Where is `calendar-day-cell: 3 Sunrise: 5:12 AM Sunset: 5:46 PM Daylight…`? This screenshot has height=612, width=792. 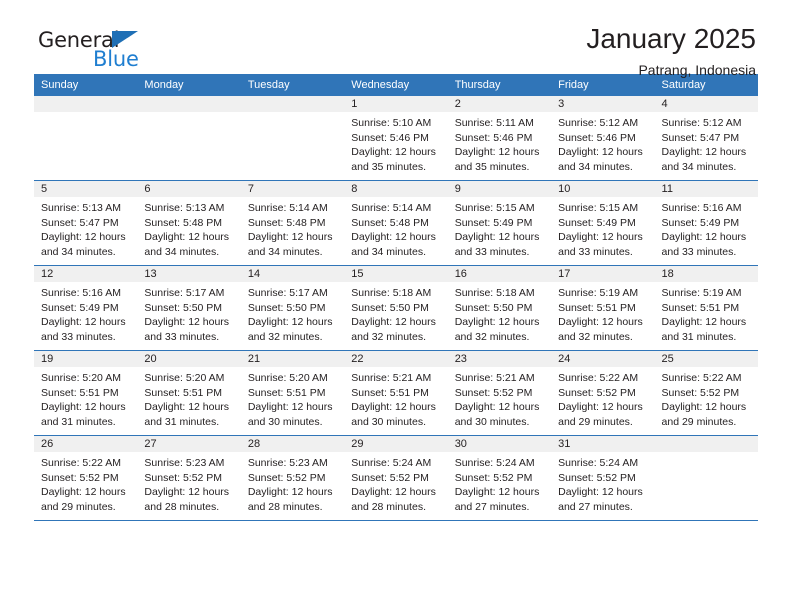
calendar-day-cell: 3 Sunrise: 5:12 AM Sunset: 5:46 PM Daylight… is located at coordinates (603, 138).